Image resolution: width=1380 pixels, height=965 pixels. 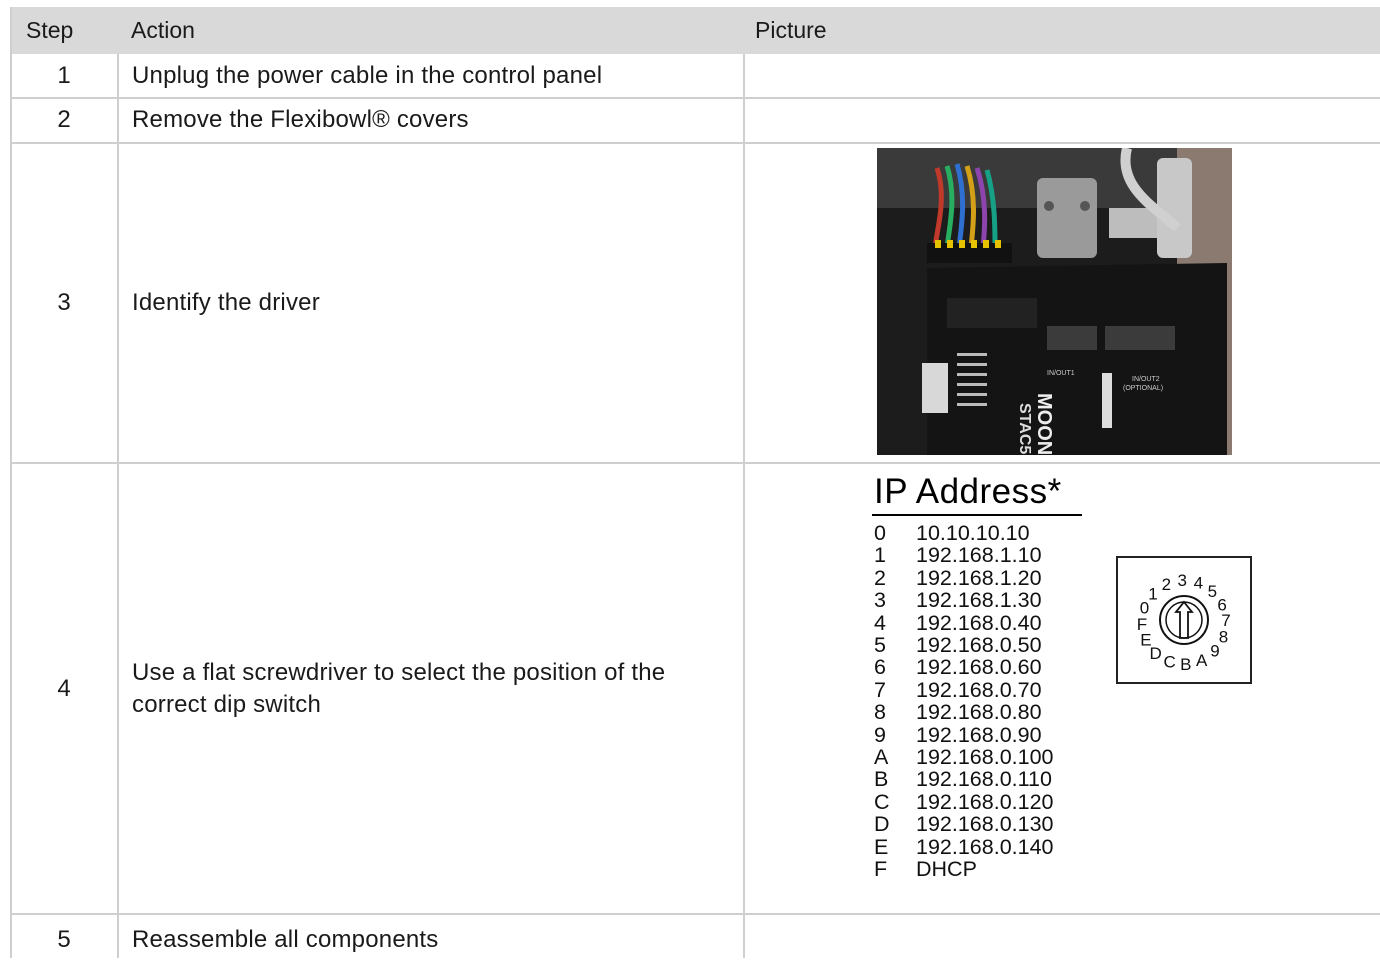 I want to click on dial-position-label: 2, so click(x=1166, y=584).